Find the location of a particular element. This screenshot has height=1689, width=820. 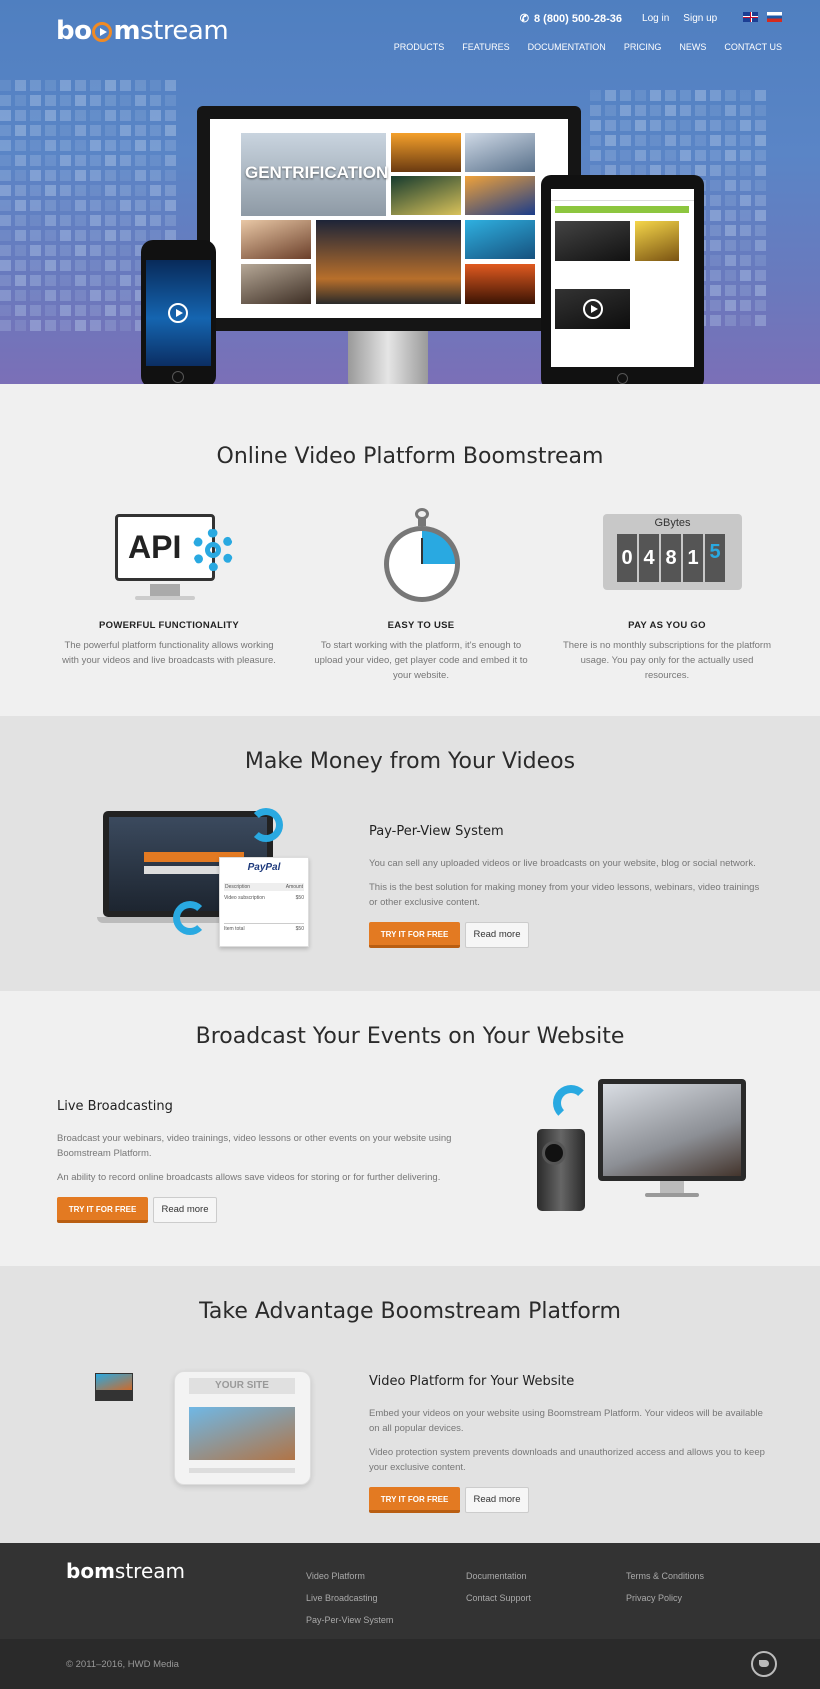

site-logo: bo mstream is located at coordinates (142, 31).